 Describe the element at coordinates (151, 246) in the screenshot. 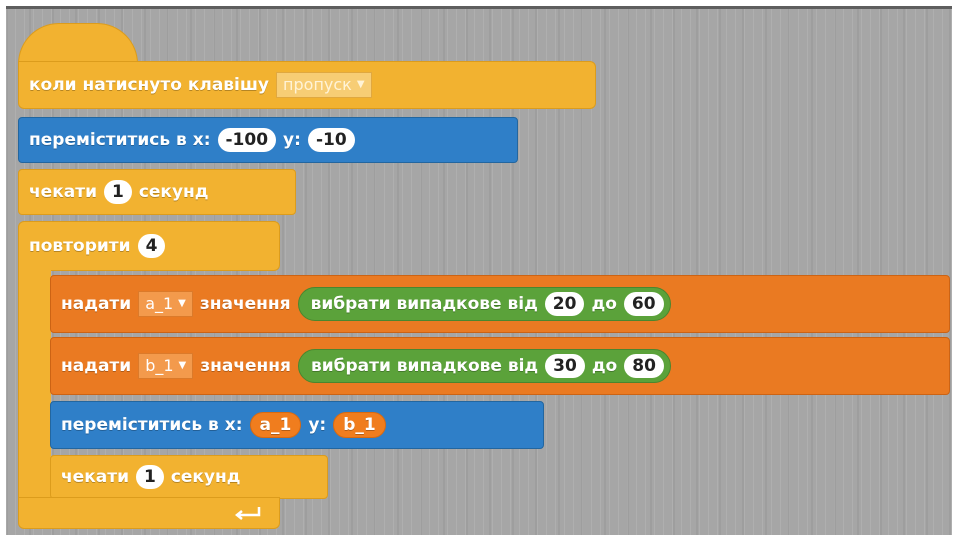

I see `repeat-count-input: 4` at that location.